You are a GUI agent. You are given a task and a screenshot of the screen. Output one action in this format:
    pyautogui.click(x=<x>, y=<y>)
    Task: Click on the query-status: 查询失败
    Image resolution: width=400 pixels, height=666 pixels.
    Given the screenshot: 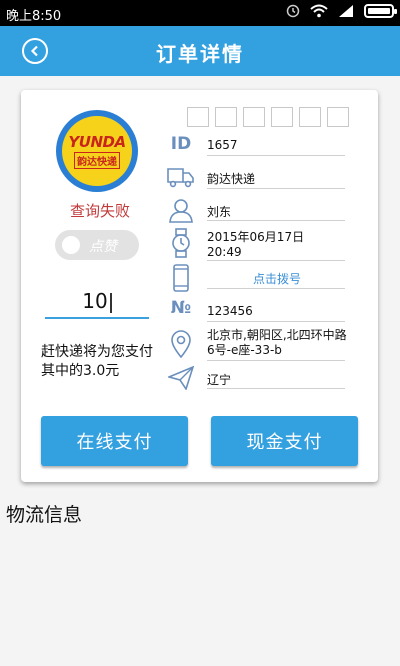 What is the action you would take?
    pyautogui.click(x=99, y=211)
    